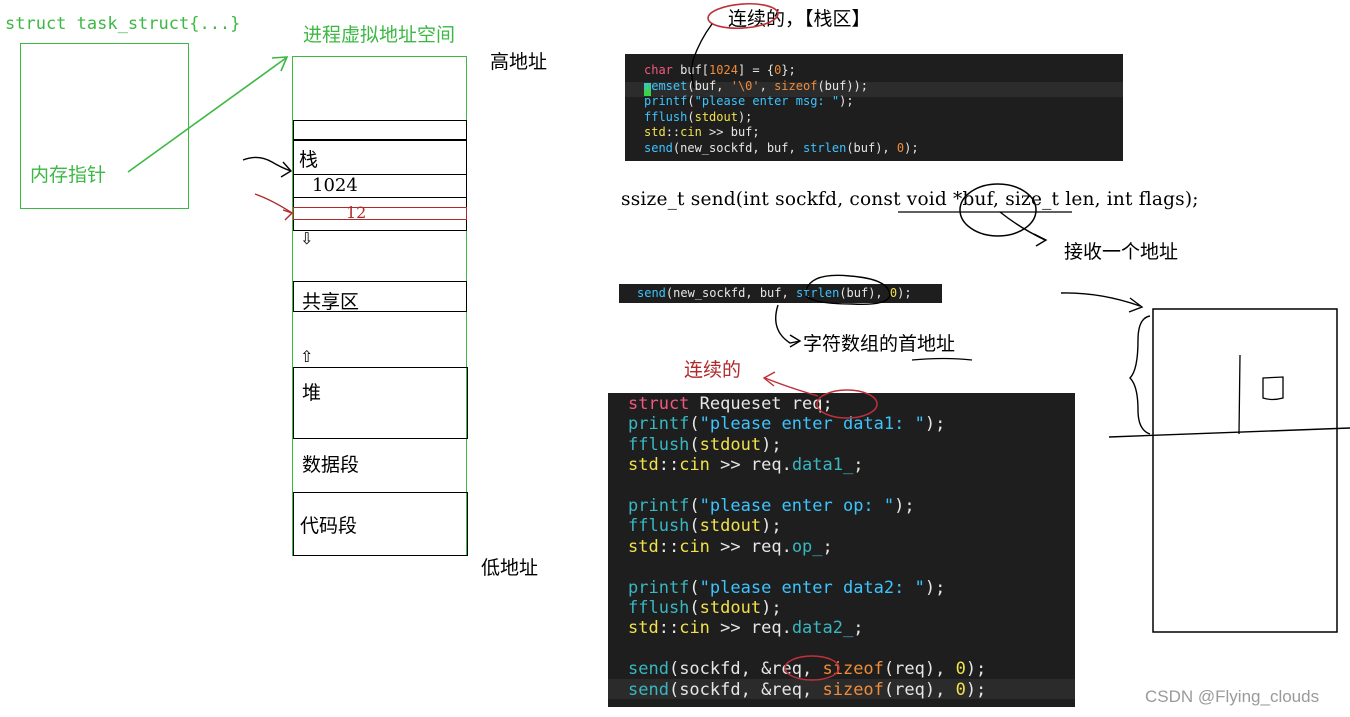  I want to click on stack-value-12: 12, so click(356, 212).